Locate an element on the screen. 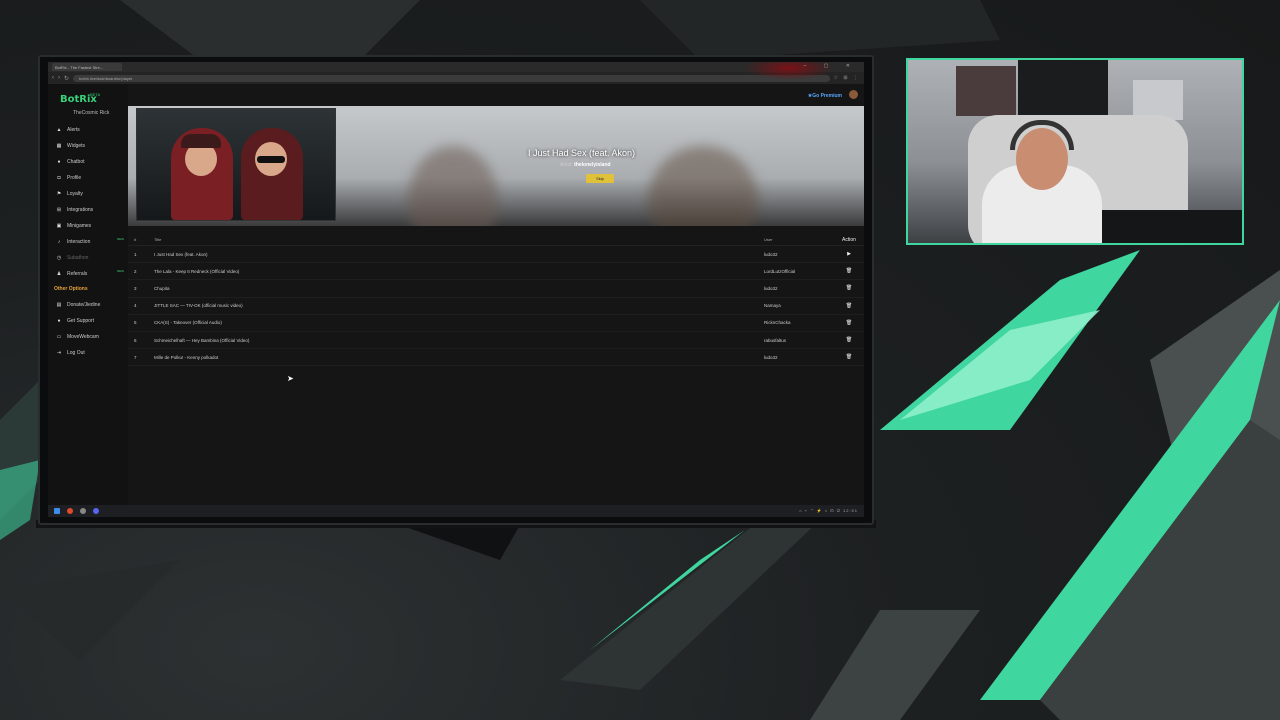  window-controls: – ▢ ✕ is located at coordinates (831, 66).